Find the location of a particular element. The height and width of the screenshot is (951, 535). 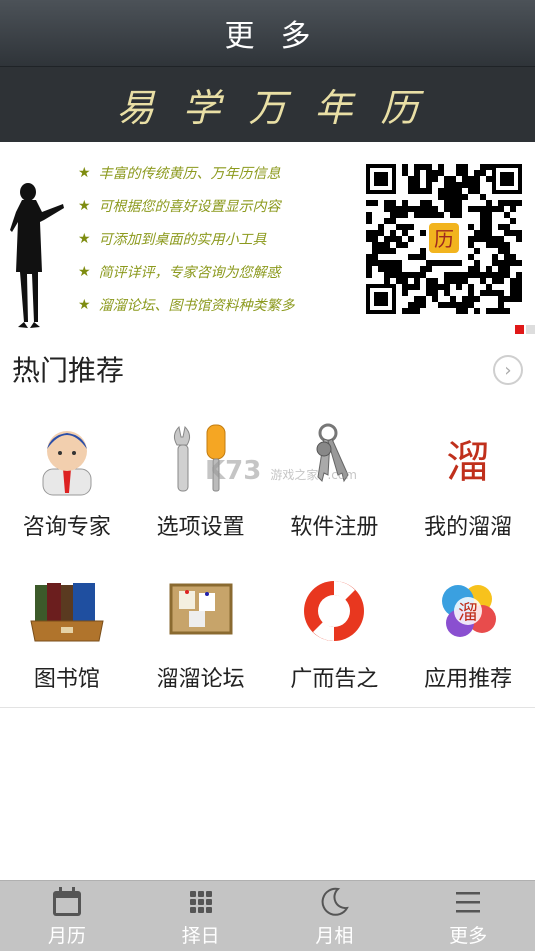

page-title: 更多 is located at coordinates (280, 36).